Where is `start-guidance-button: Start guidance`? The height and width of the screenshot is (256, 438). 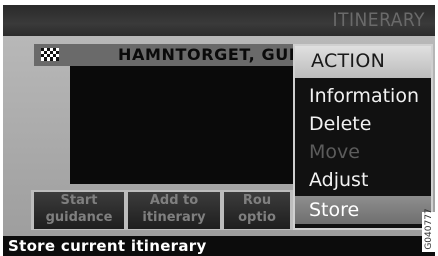 start-guidance-button: Start guidance is located at coordinates (79, 210).